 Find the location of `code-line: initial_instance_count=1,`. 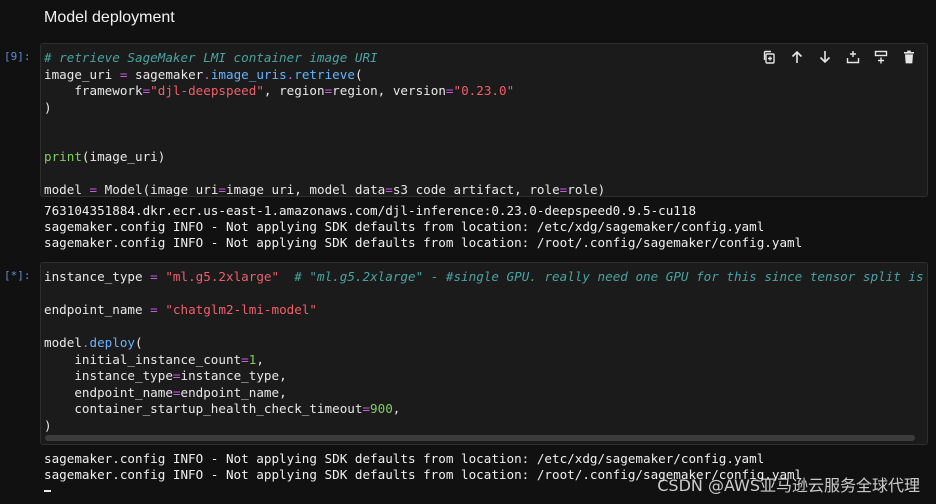

code-line: initial_instance_count=1, is located at coordinates (154, 359).